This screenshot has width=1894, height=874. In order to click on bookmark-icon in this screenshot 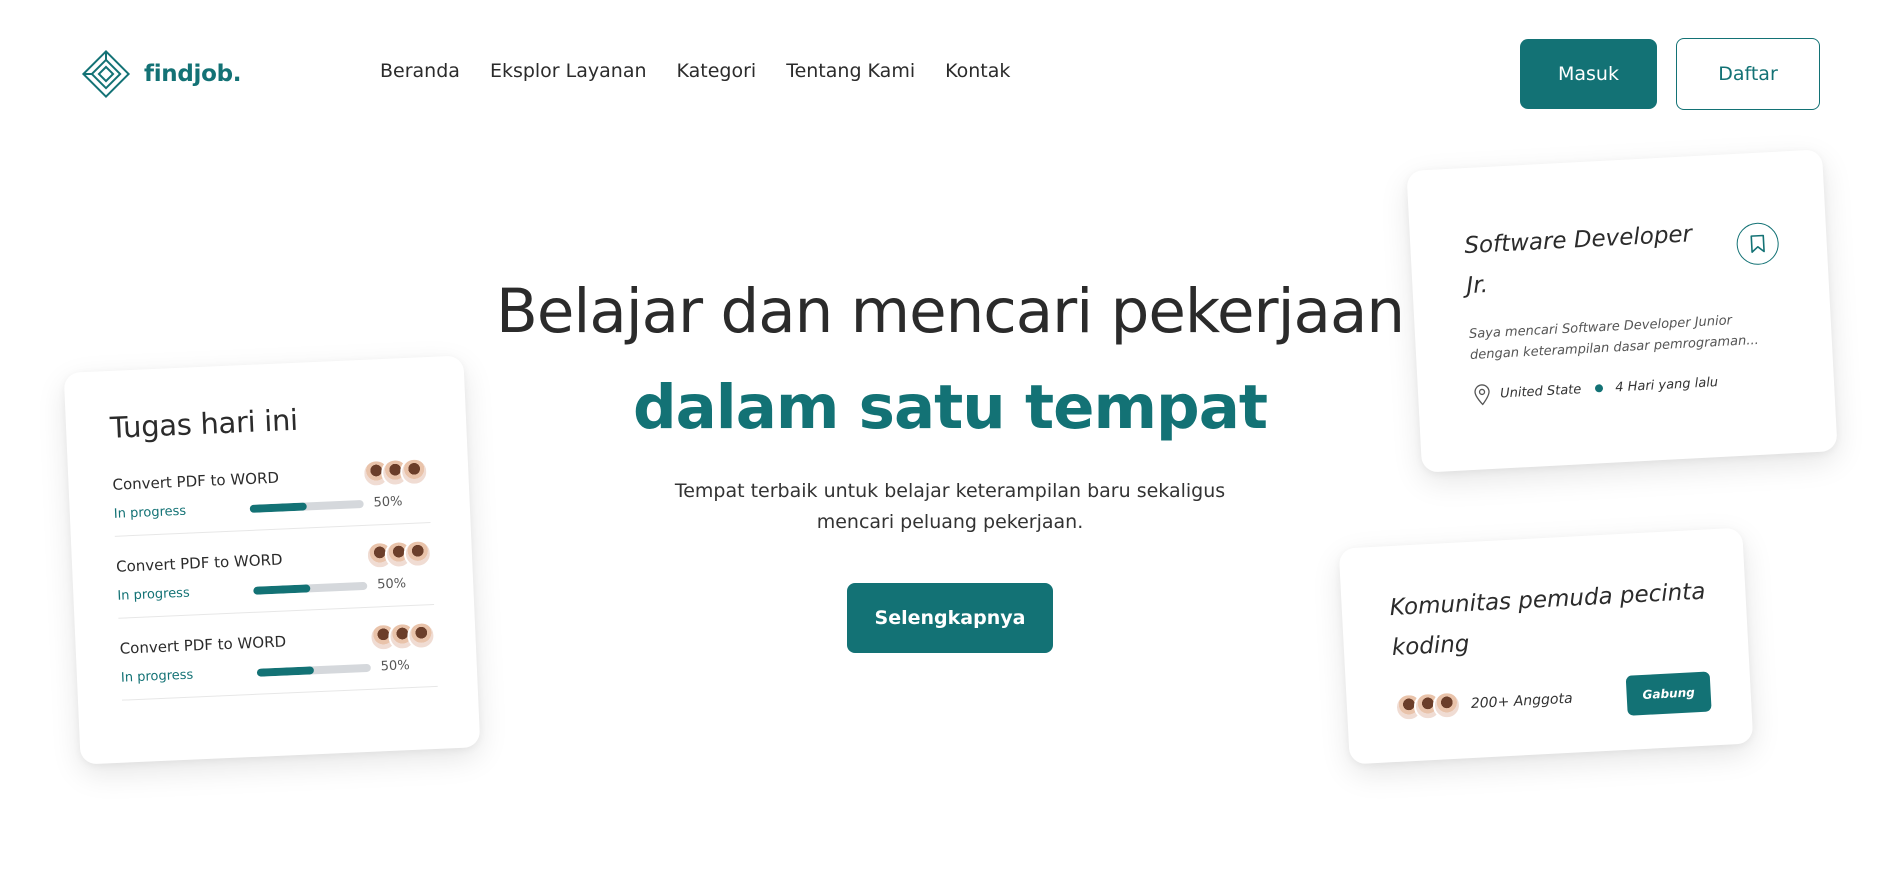, I will do `click(1757, 243)`.